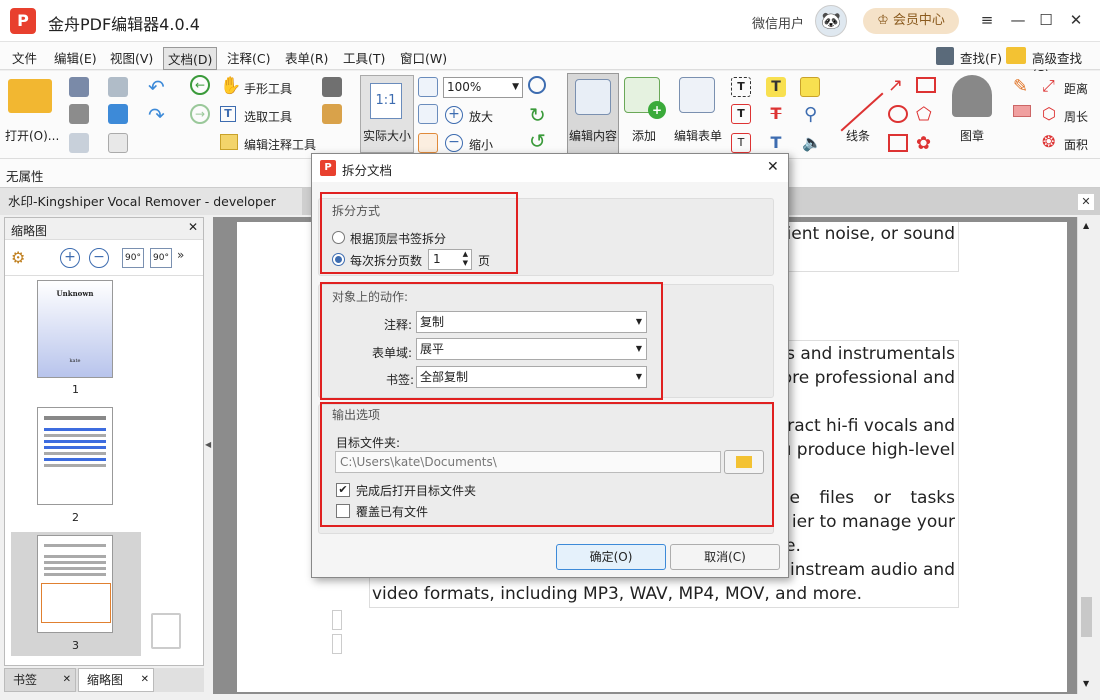 The image size is (1100, 700). I want to click on ok-button: 确定(O), so click(611, 557).